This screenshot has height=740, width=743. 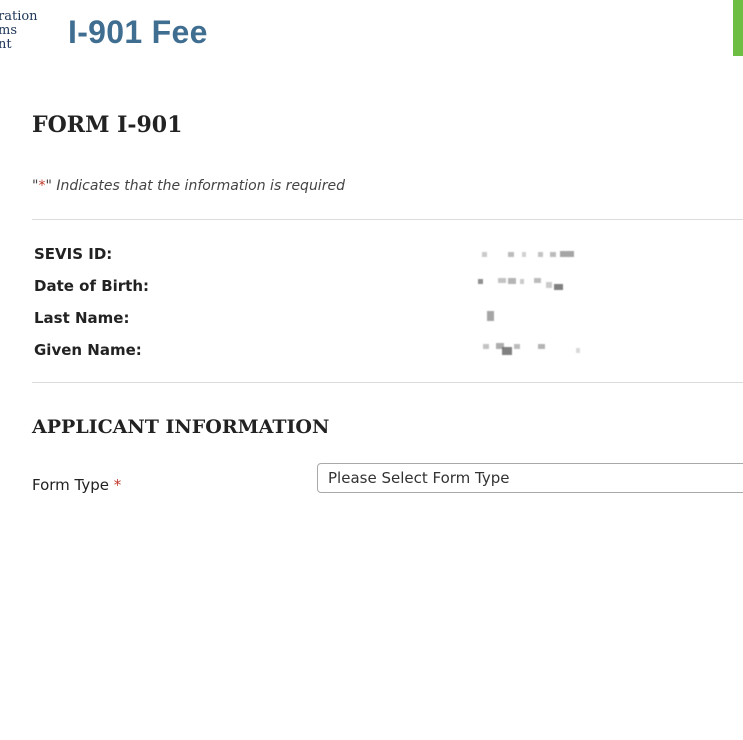 I want to click on page-title: FORM I-901, so click(x=107, y=125).